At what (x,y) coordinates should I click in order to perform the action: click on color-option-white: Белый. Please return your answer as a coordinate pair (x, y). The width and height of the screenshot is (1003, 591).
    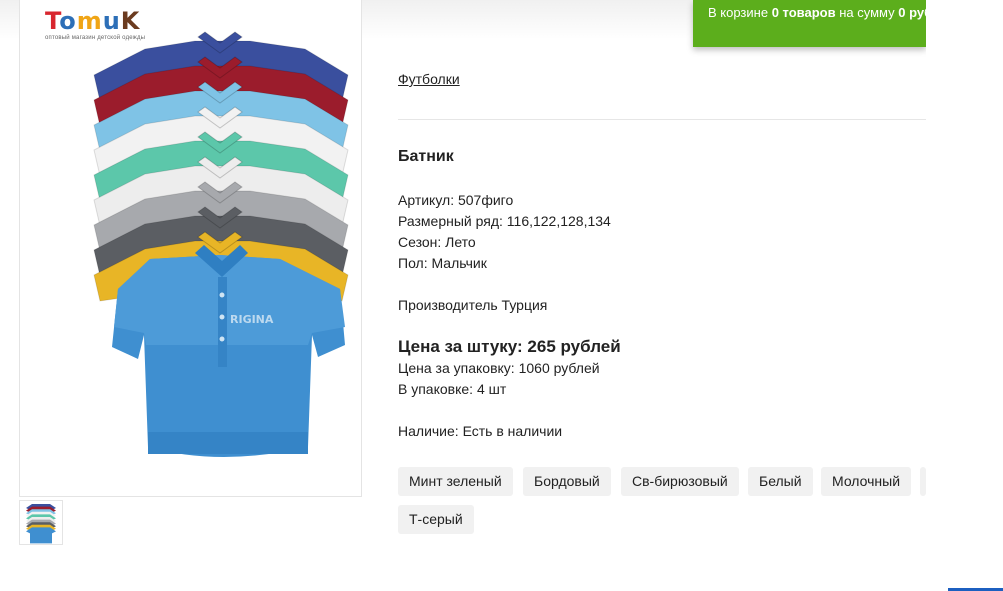
    Looking at the image, I should click on (780, 481).